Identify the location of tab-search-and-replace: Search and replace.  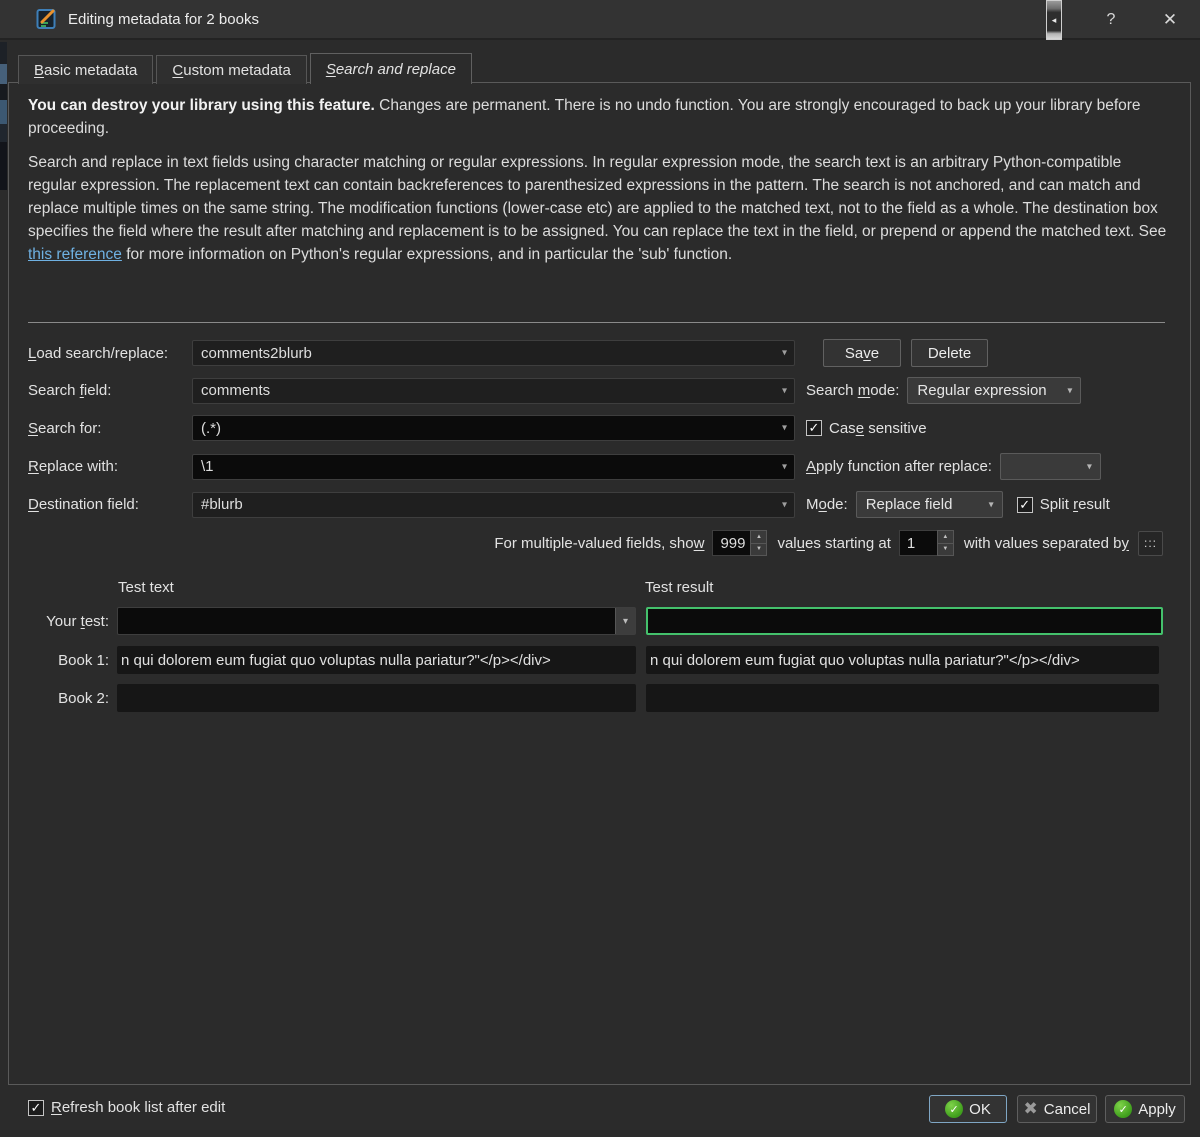
(390, 69).